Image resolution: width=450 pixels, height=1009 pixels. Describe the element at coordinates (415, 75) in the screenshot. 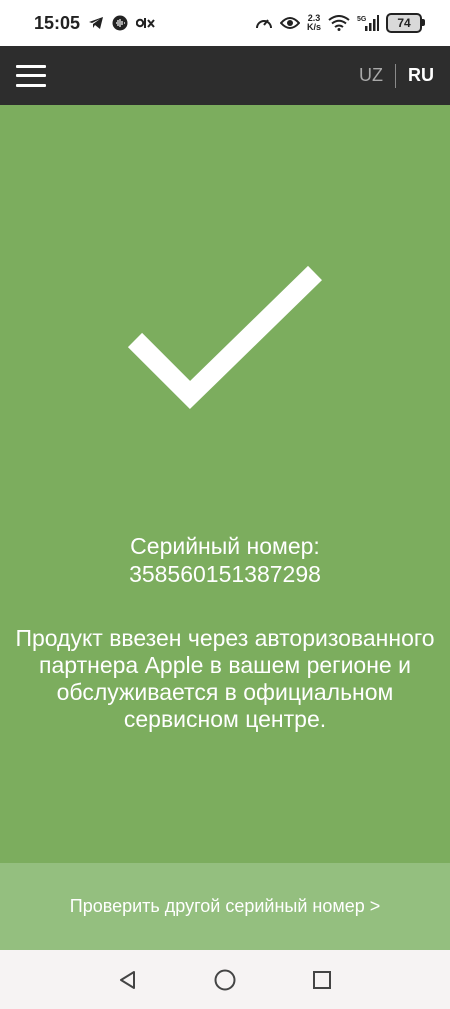

I see `lang-ru-button: RU` at that location.